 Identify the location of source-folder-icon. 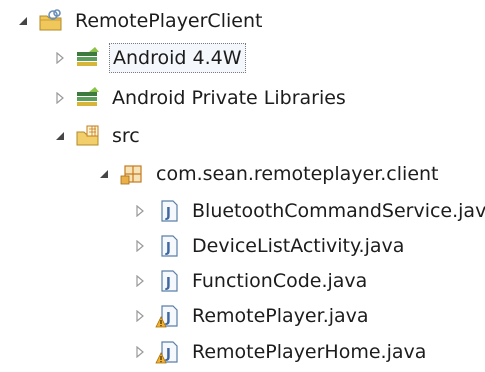
(88, 136).